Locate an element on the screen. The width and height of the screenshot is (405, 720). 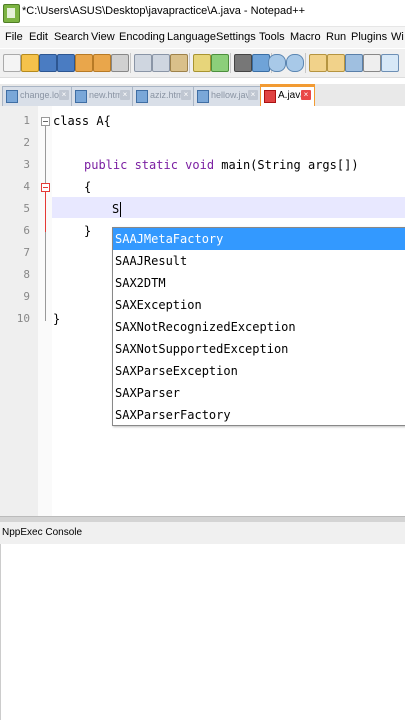
find-icon is located at coordinates (243, 63).